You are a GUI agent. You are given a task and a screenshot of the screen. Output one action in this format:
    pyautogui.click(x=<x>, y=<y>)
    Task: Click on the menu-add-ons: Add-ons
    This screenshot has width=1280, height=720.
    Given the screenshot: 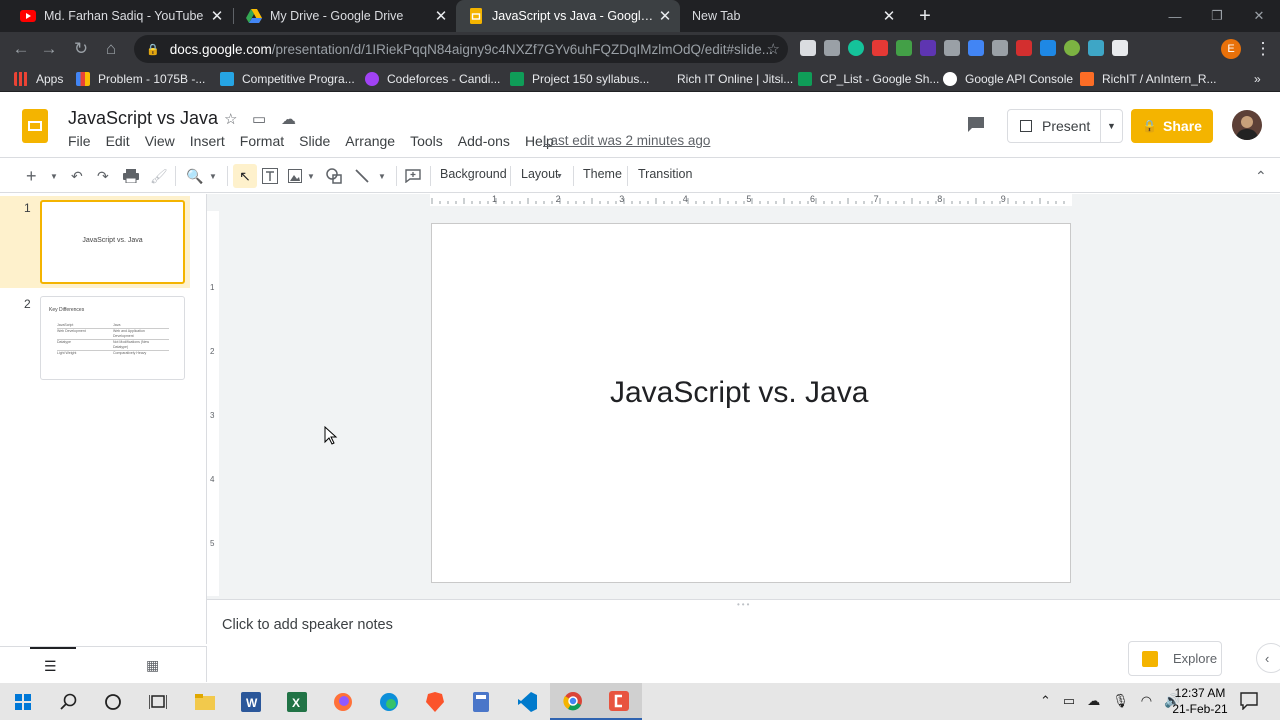 What is the action you would take?
    pyautogui.click(x=484, y=141)
    